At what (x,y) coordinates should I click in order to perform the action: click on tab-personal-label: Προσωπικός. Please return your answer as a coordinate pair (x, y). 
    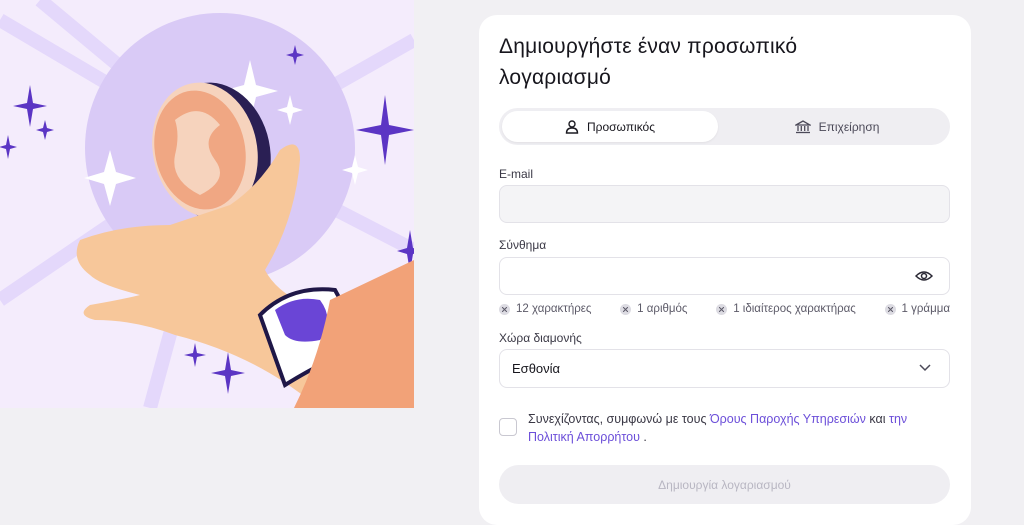
    Looking at the image, I should click on (621, 126).